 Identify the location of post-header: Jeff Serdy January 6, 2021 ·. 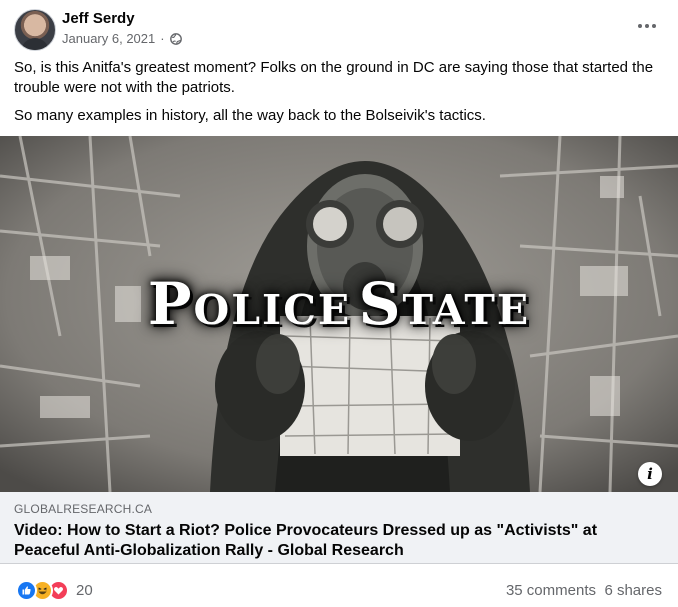
(339, 29).